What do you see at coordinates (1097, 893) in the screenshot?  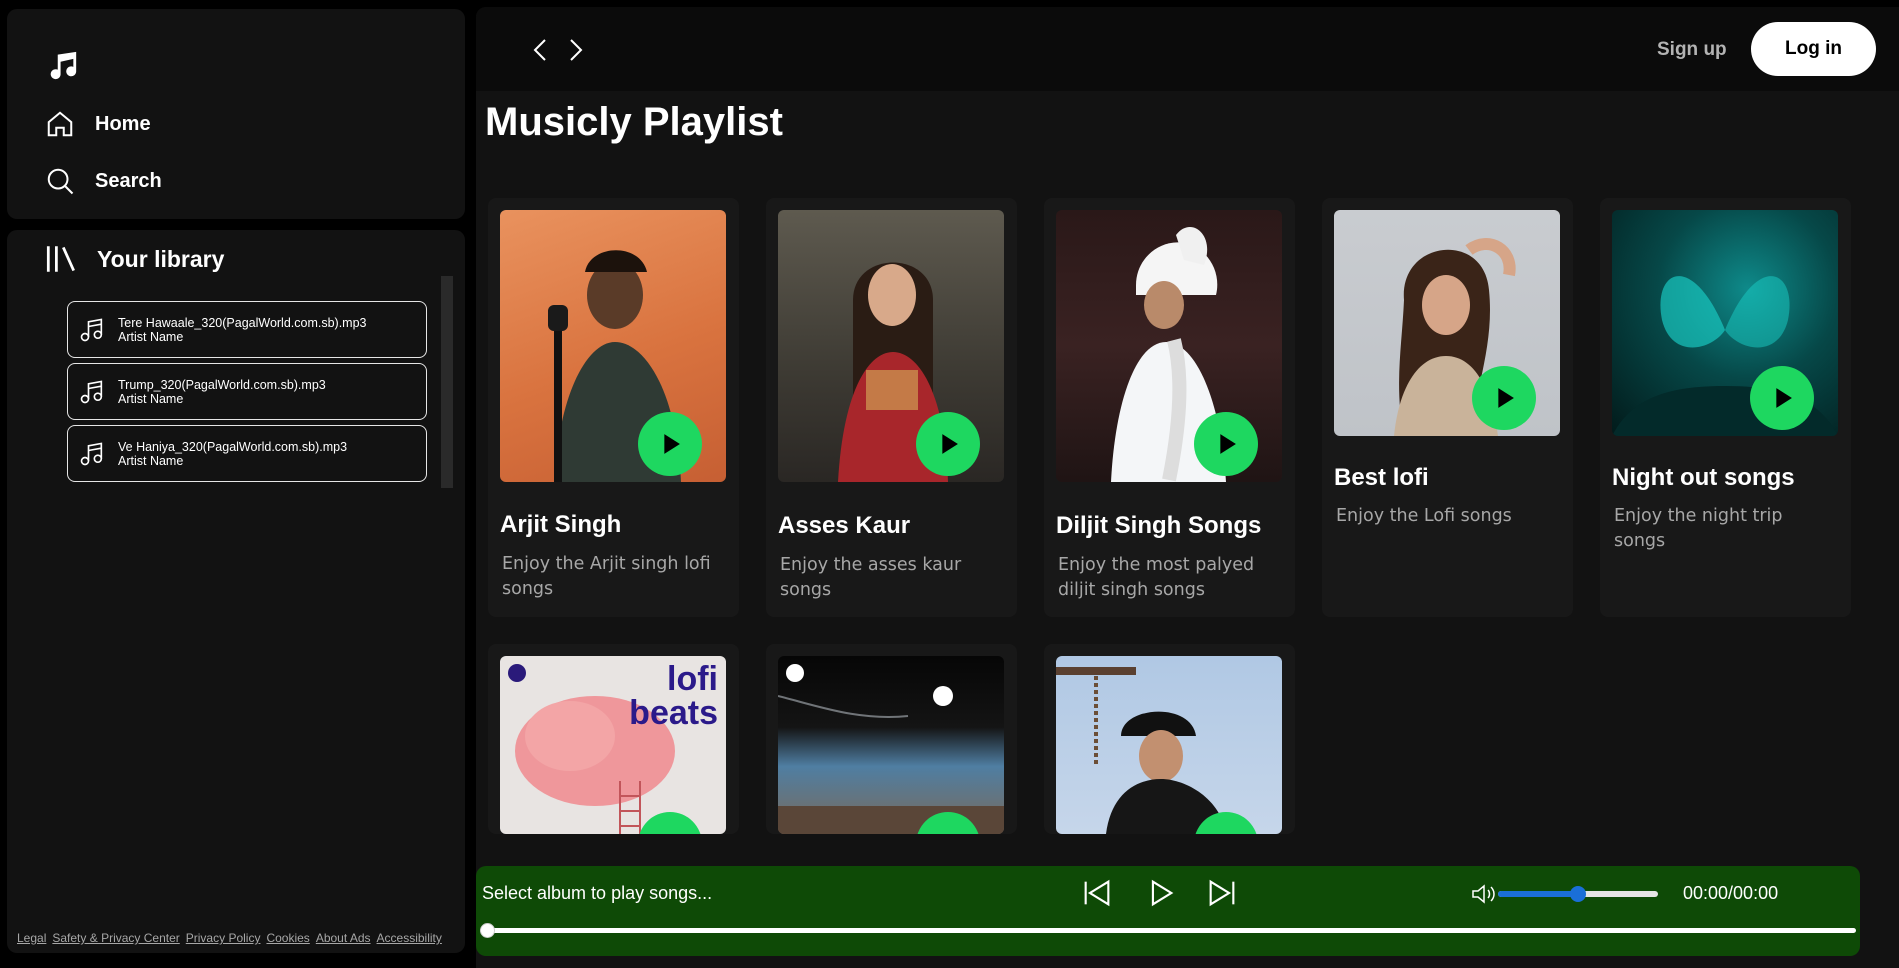 I see `previous-track-icon` at bounding box center [1097, 893].